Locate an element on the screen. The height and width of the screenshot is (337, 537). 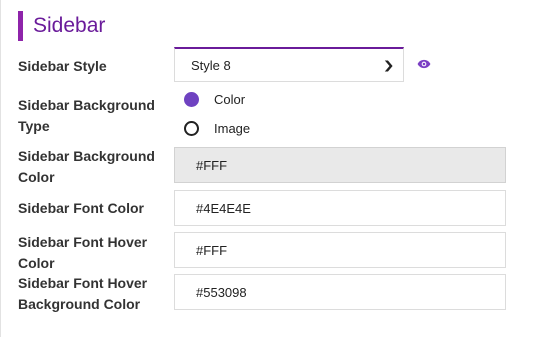
font-color-label: Sidebar Font Color is located at coordinates (81, 208).